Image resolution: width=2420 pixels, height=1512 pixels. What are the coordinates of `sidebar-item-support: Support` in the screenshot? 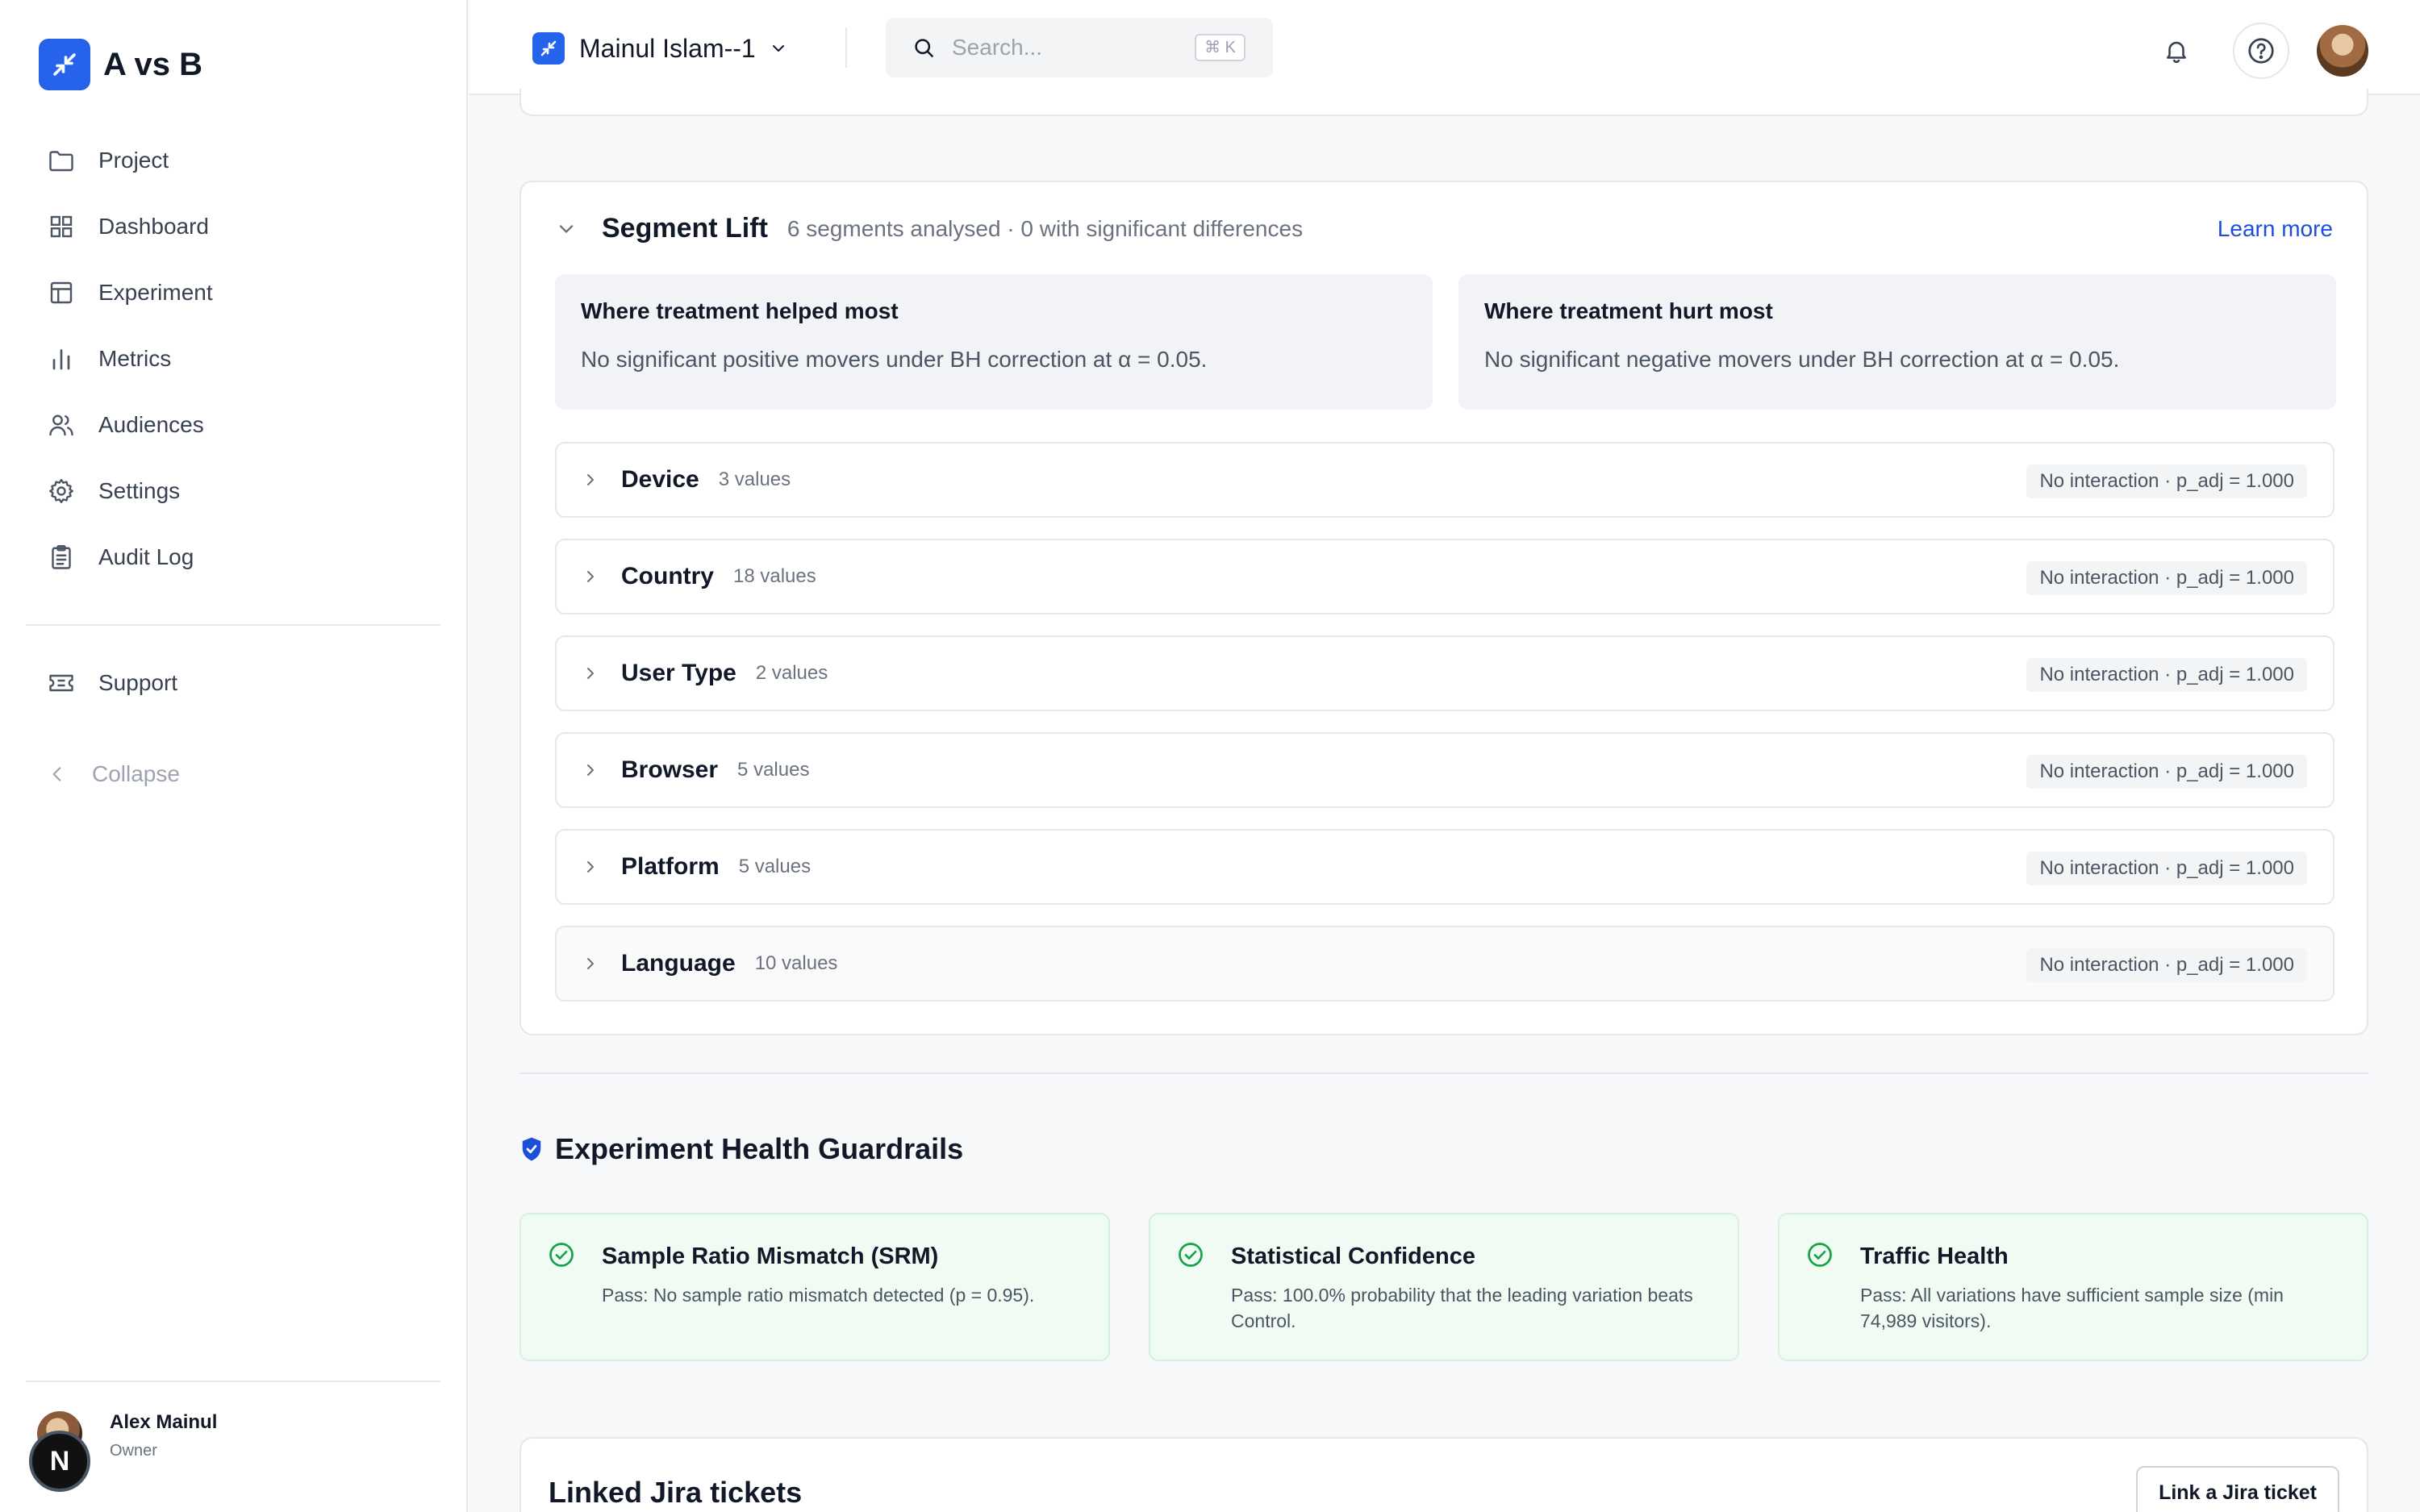 It's located at (233, 683).